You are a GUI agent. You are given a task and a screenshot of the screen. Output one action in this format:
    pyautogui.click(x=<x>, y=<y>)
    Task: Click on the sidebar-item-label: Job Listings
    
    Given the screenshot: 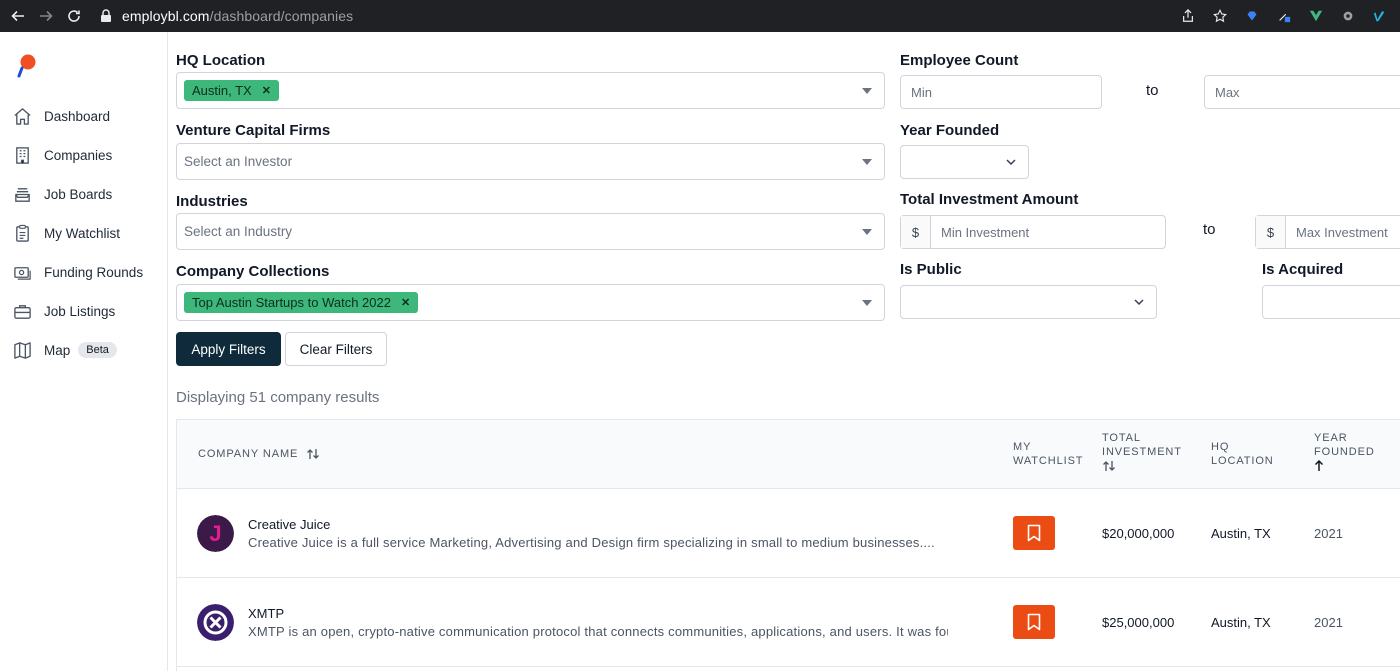 What is the action you would take?
    pyautogui.click(x=80, y=311)
    